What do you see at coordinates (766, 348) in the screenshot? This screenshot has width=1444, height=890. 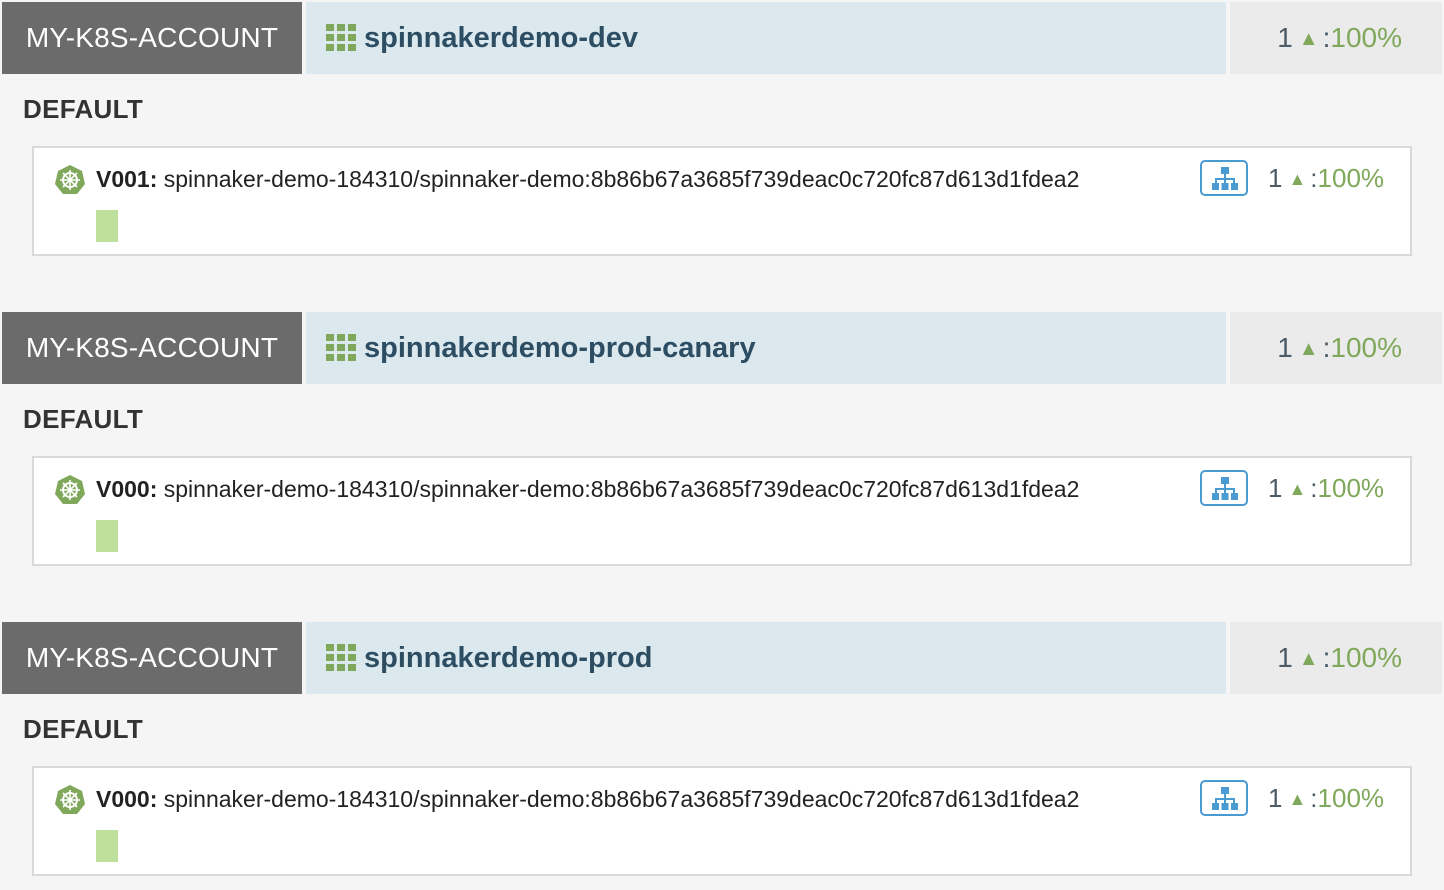 I see `cluster-name-bar: spinnakerdemo-prod-canary` at bounding box center [766, 348].